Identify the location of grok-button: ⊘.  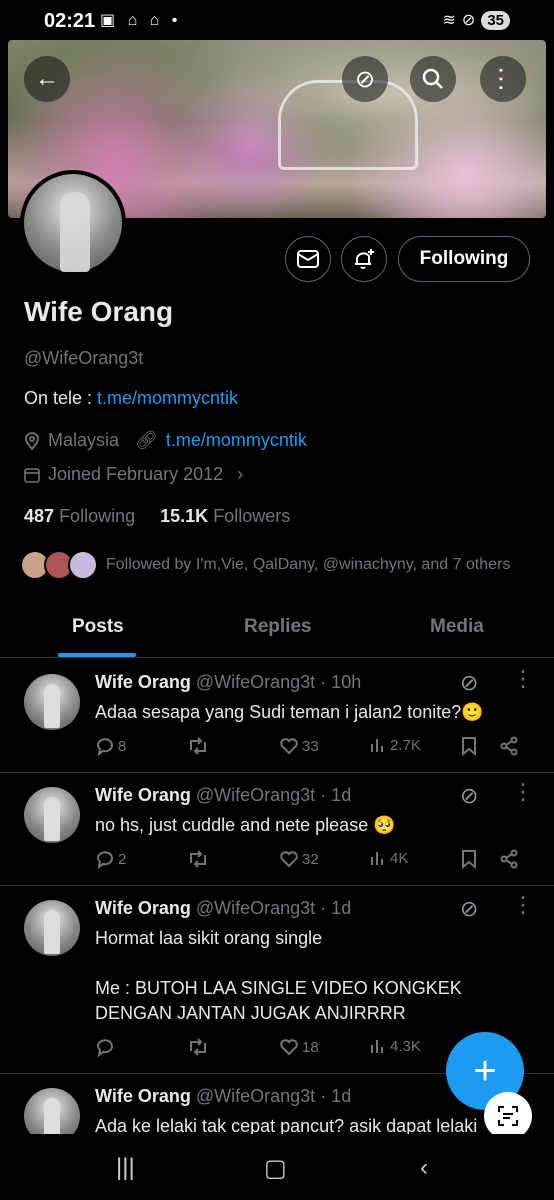
(365, 79).